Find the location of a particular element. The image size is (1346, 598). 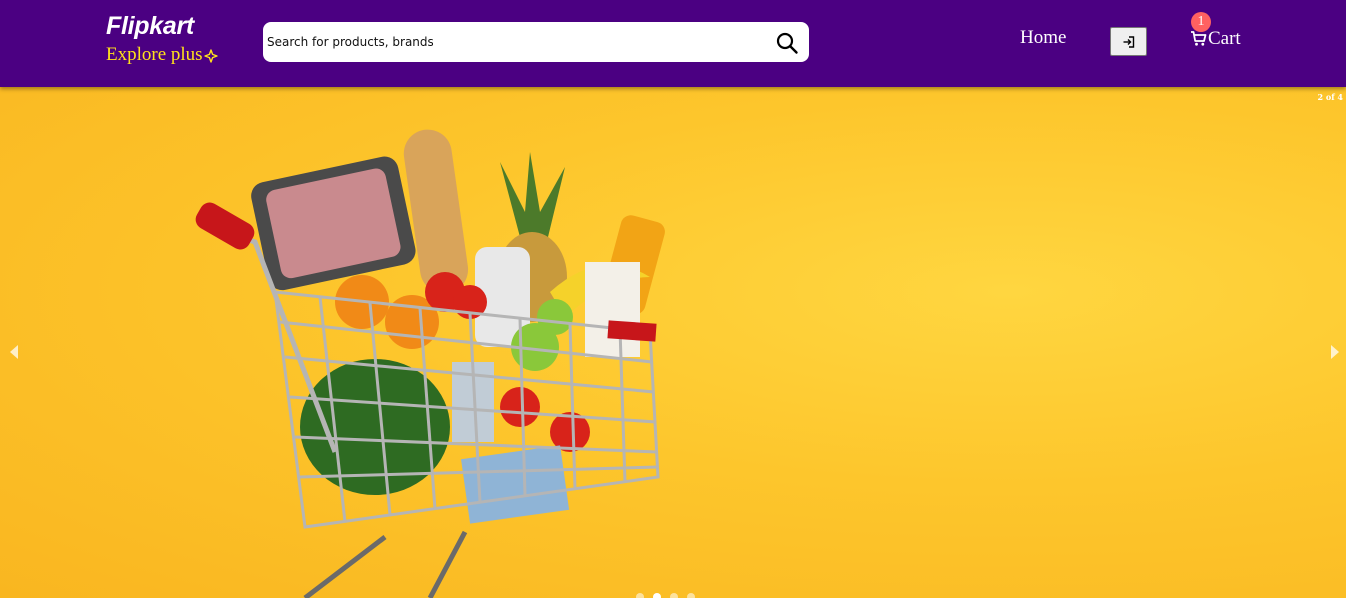

arrow-left-icon is located at coordinates (14, 352).